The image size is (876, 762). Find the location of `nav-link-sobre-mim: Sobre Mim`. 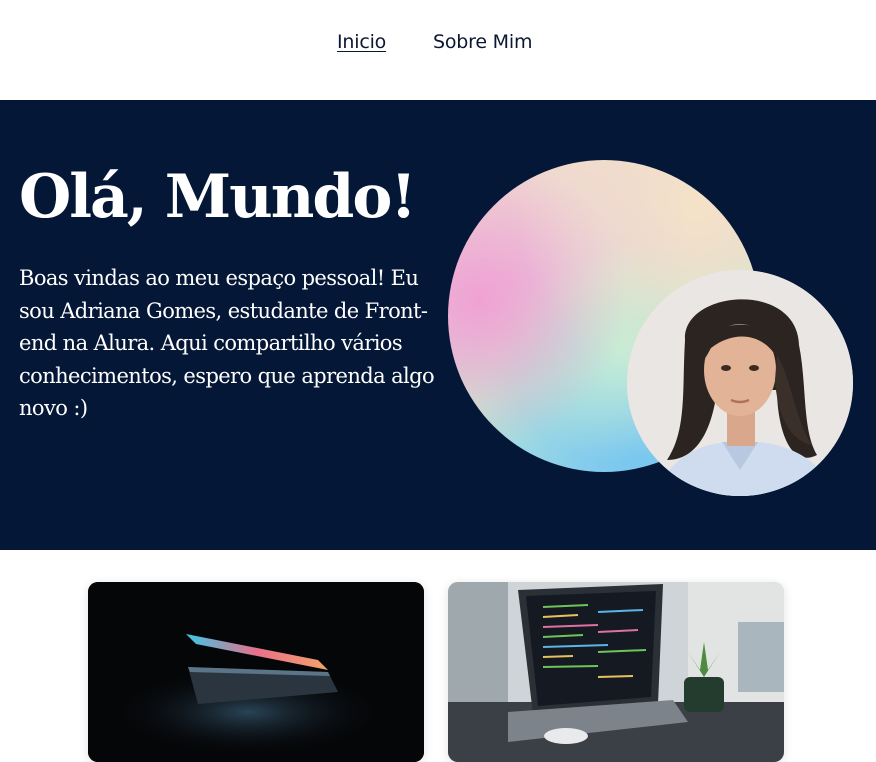

nav-link-sobre-mim: Sobre Mim is located at coordinates (482, 42).